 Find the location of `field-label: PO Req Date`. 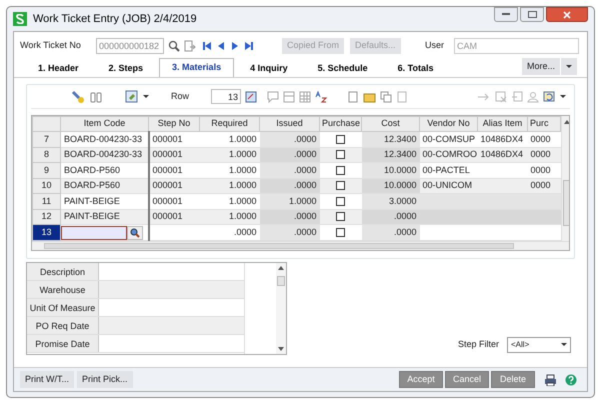

field-label: PO Req Date is located at coordinates (63, 325).